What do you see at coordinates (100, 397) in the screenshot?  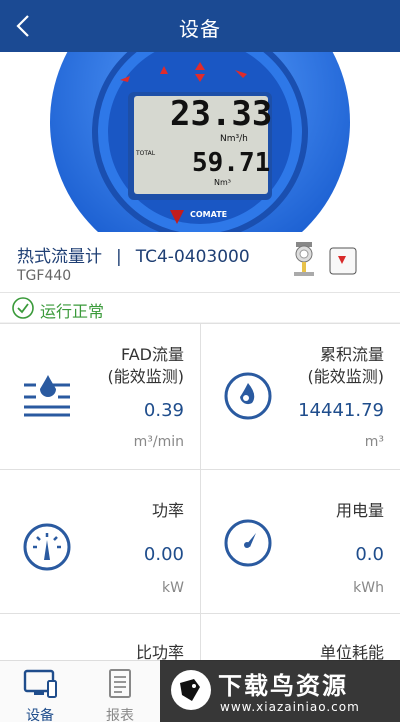 I see `metric-fad-flow: FAD流量 (能效监测) 0.39 m³/min` at bounding box center [100, 397].